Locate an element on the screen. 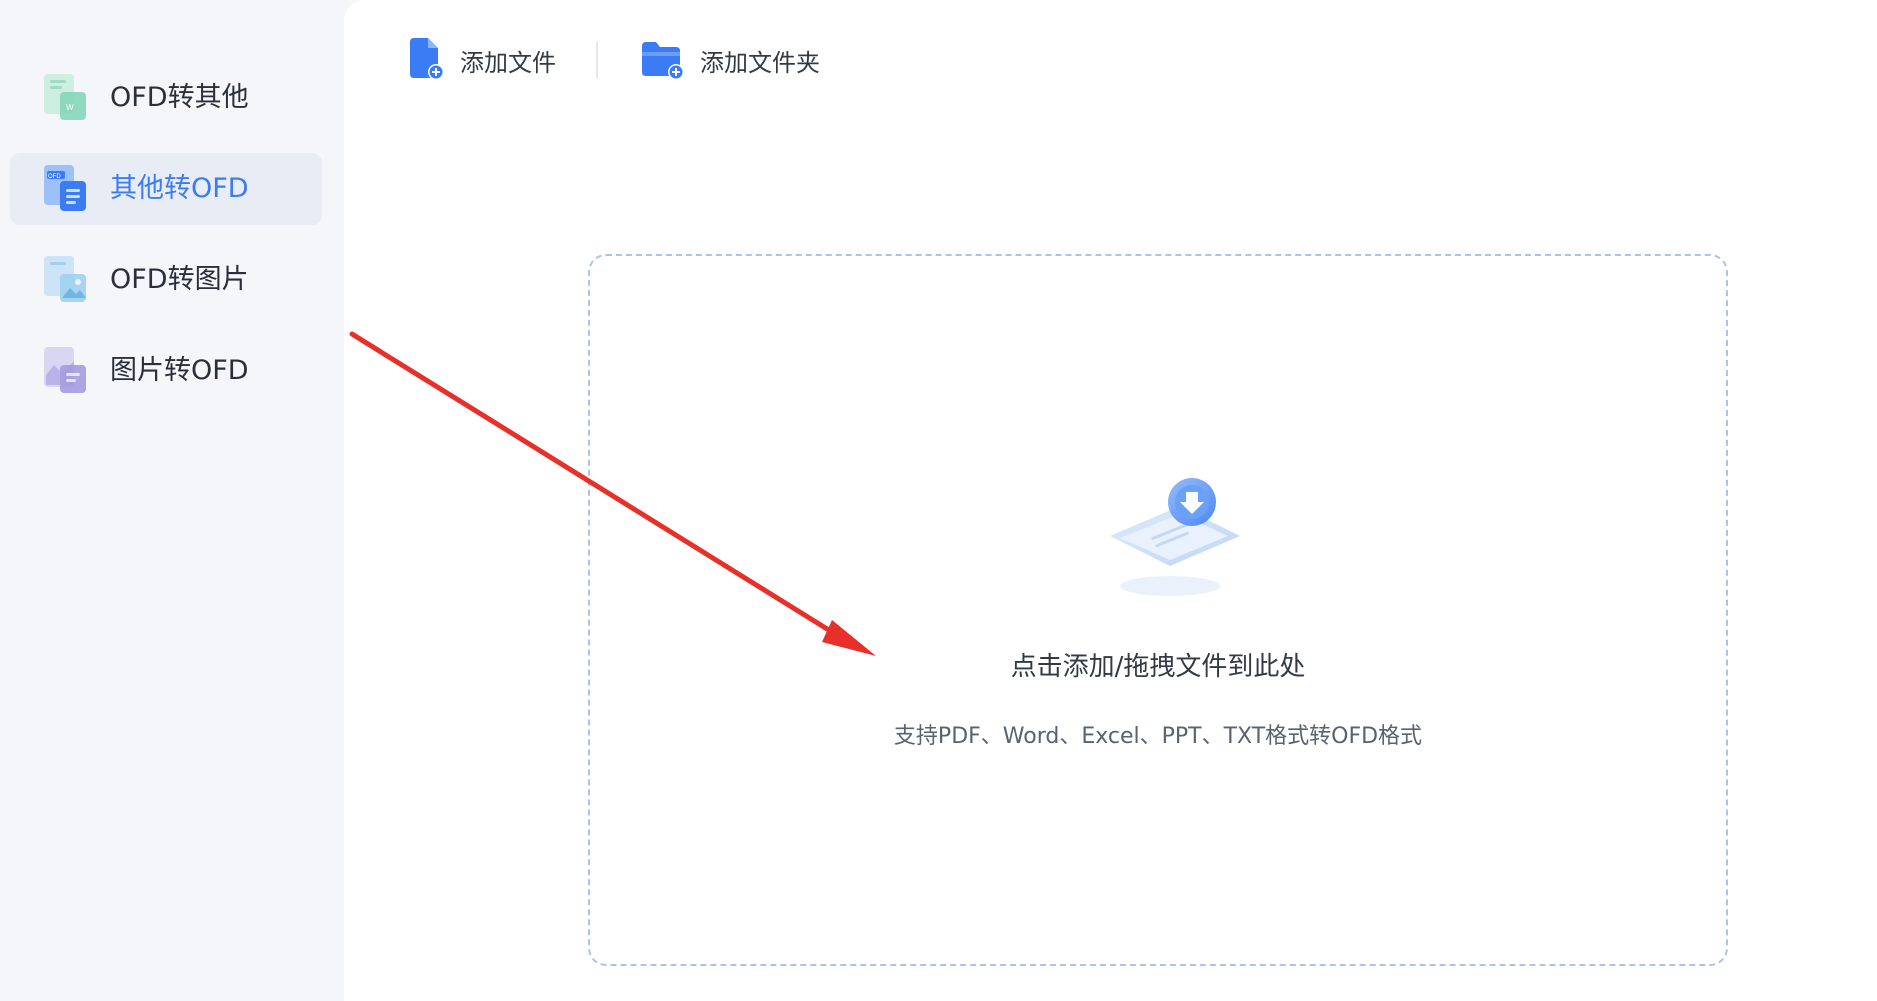 The height and width of the screenshot is (1001, 1877). add-file-button: 添加文件 is located at coordinates (481, 60).